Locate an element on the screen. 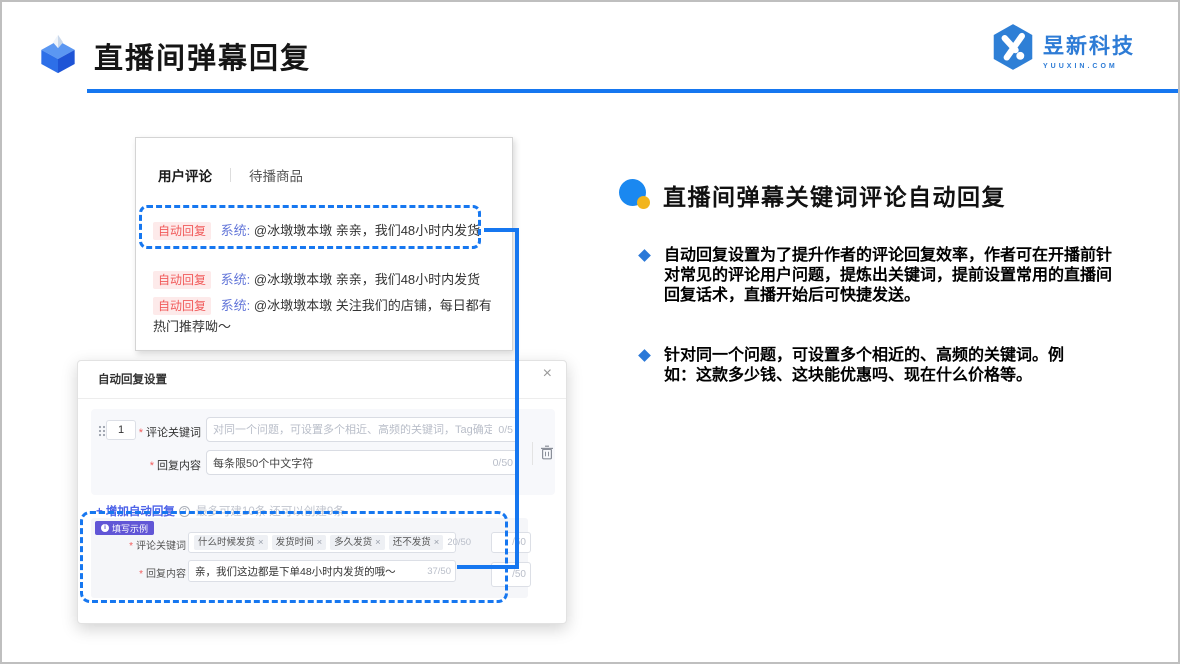  example-badge-label: 填写示例 is located at coordinates (130, 528).